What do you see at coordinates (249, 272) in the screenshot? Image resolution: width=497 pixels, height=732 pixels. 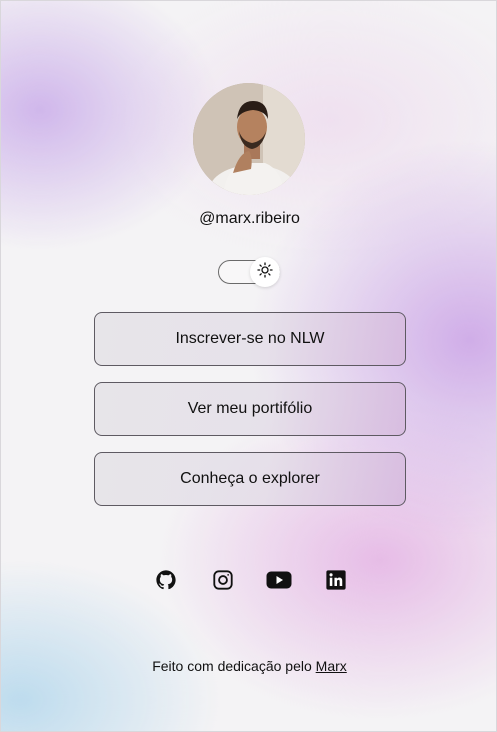 I see `theme-switch` at bounding box center [249, 272].